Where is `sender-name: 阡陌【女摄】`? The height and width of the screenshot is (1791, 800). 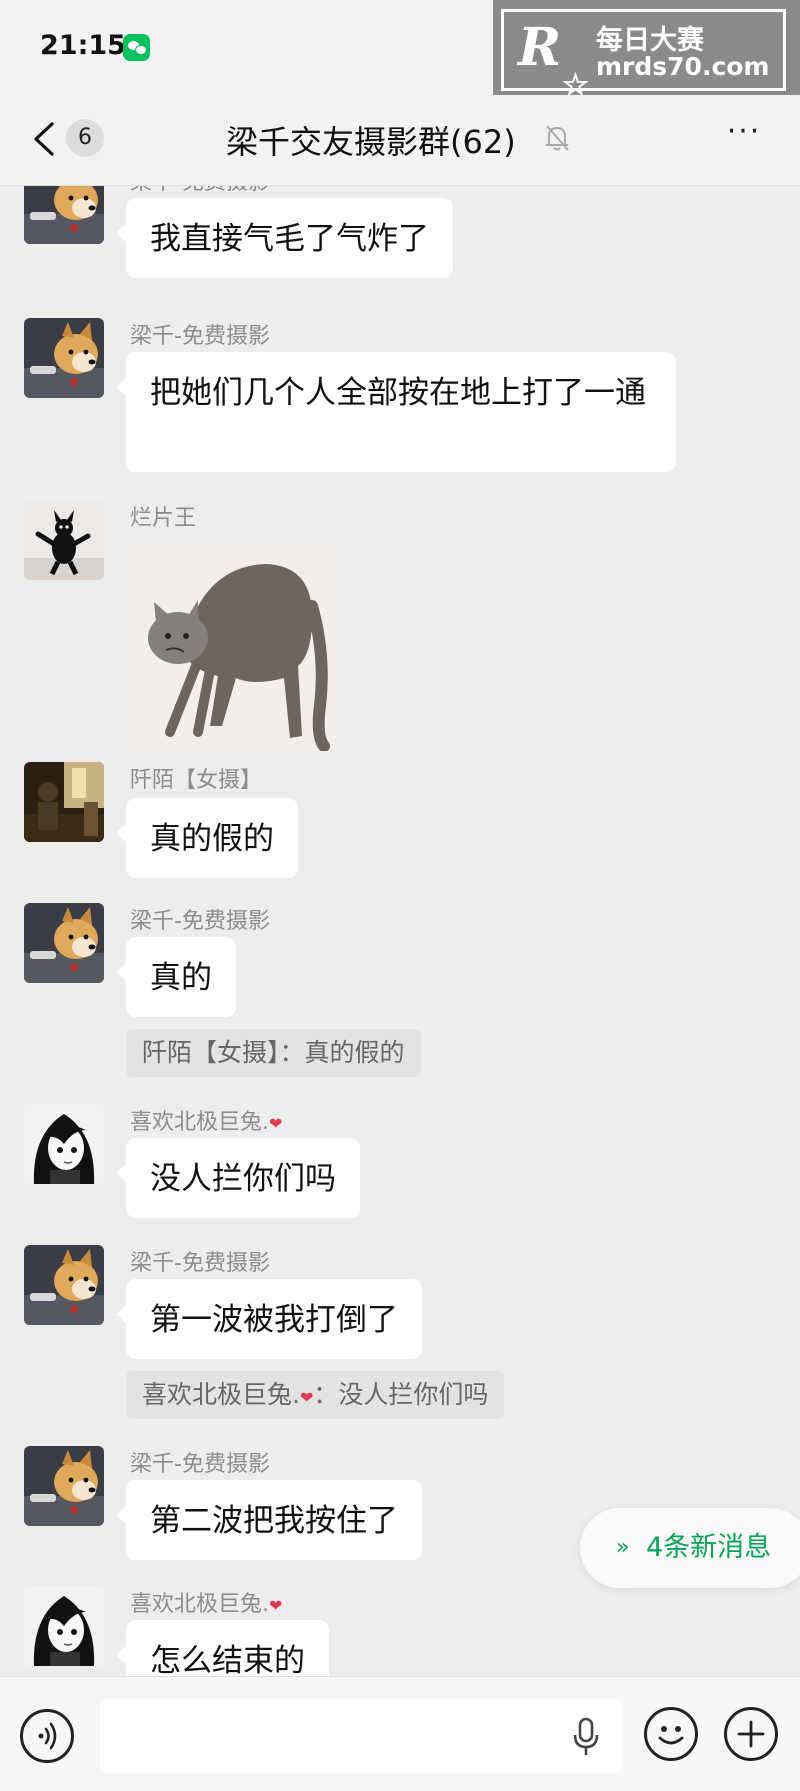
sender-name: 阡陌【女摄】 is located at coordinates (196, 780).